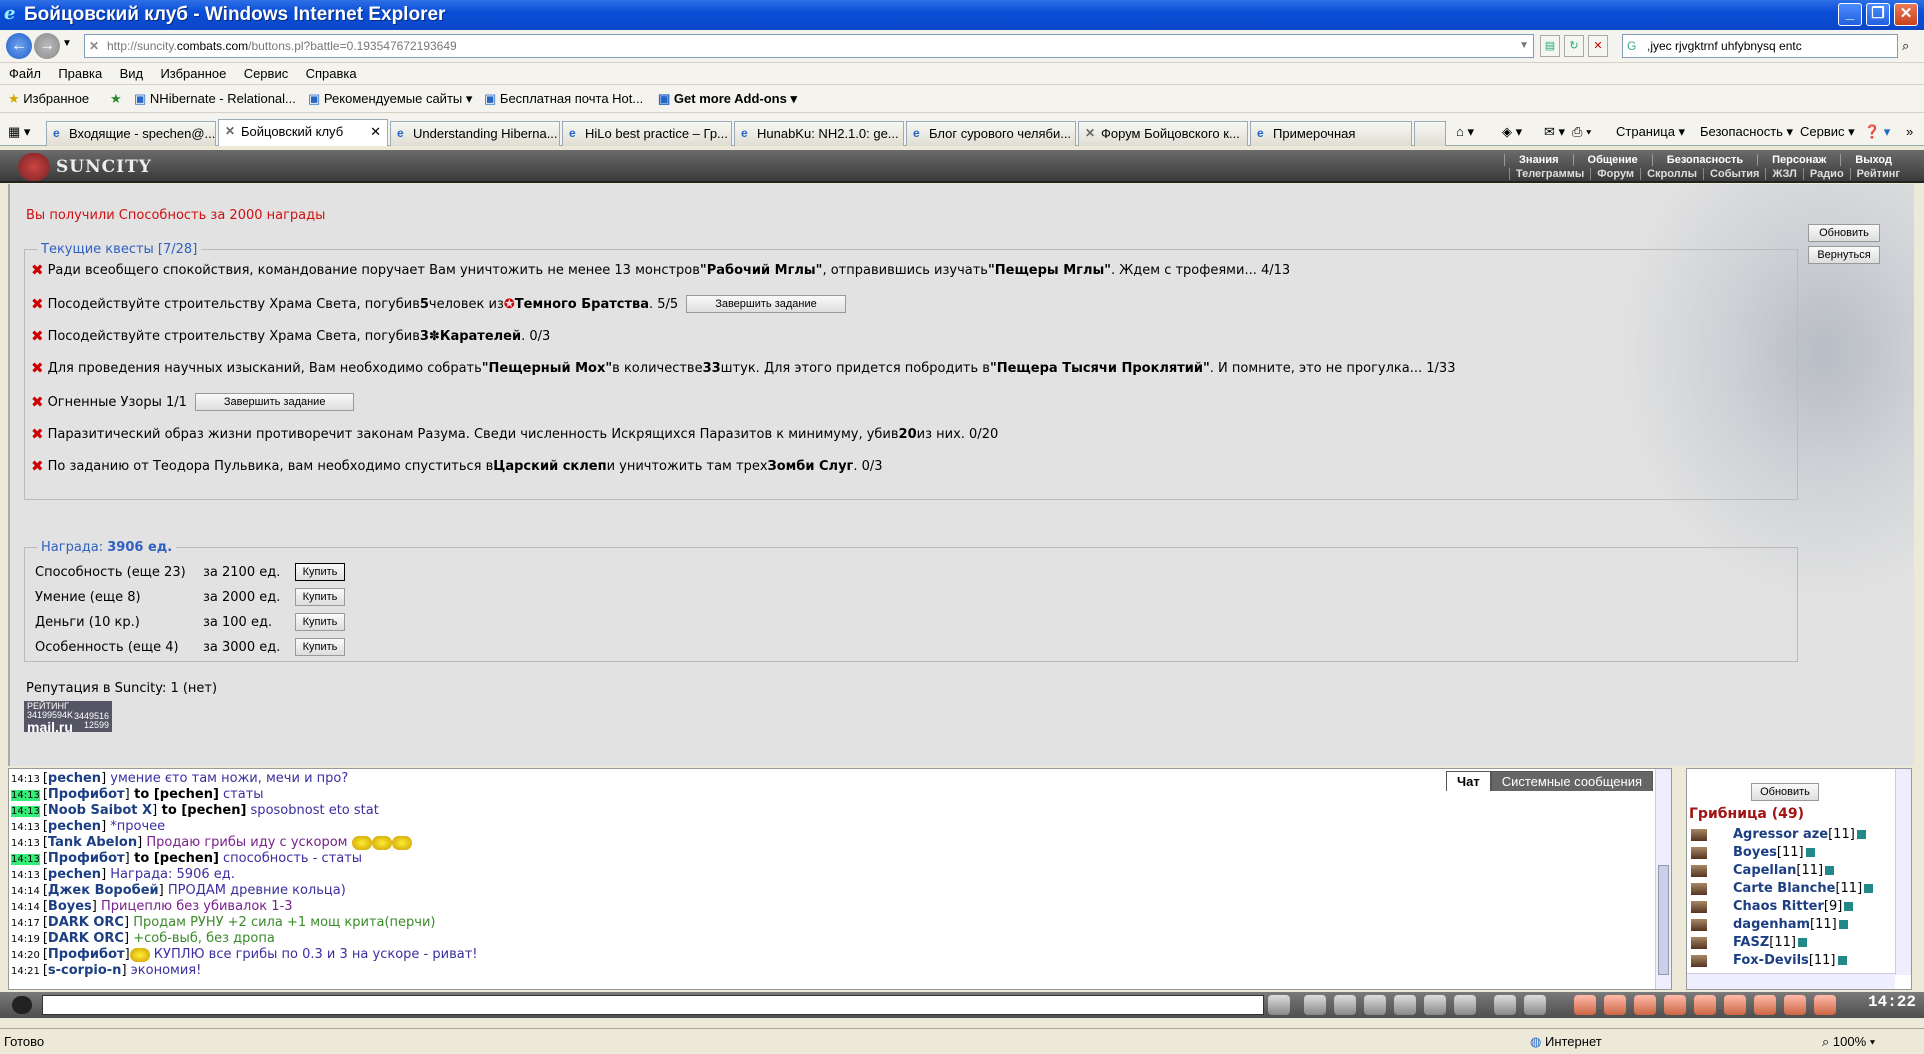 The image size is (1924, 1054). I want to click on history-dropdown-icon: ▼, so click(67, 43).